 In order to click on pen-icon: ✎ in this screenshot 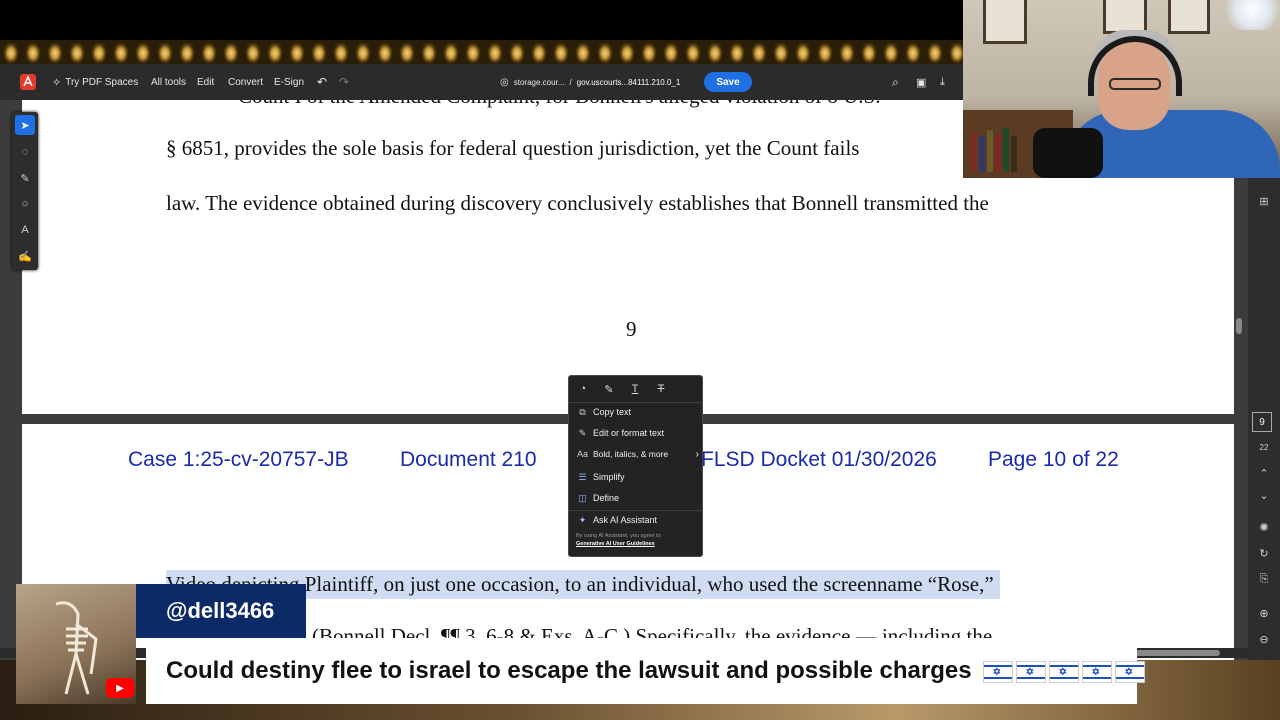, I will do `click(25, 178)`.